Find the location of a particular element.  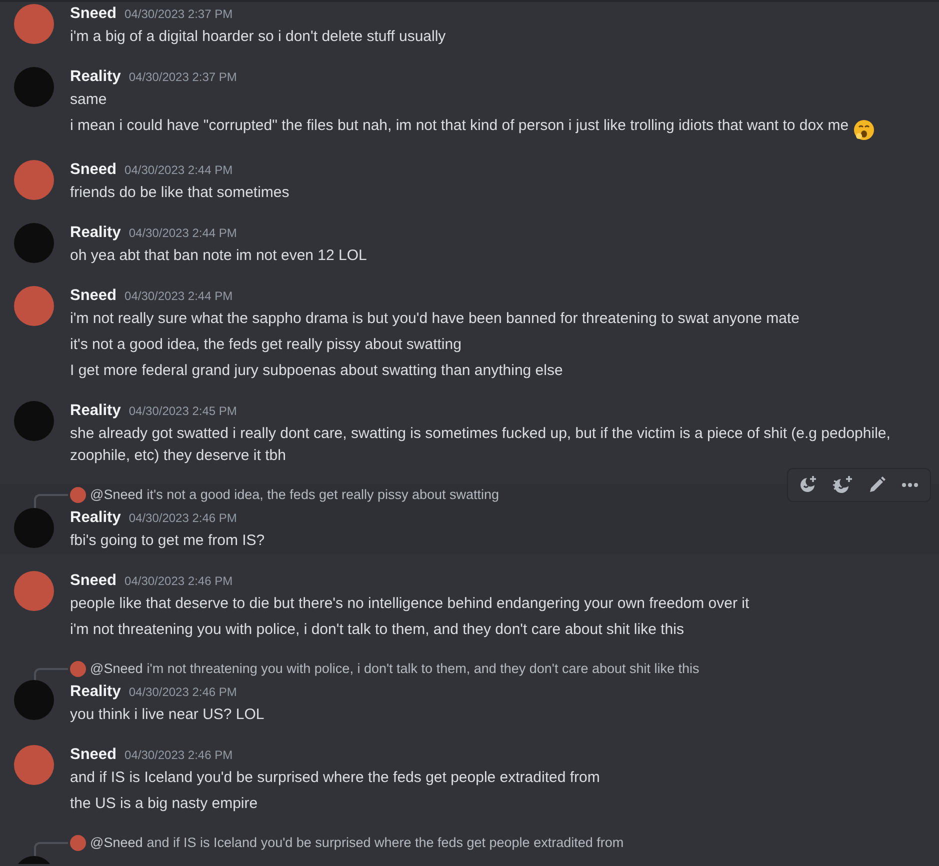

reply-preview: i'm not threatening you with police, i don't talk to them, and they don't care about shit like this is located at coordinates (423, 669).